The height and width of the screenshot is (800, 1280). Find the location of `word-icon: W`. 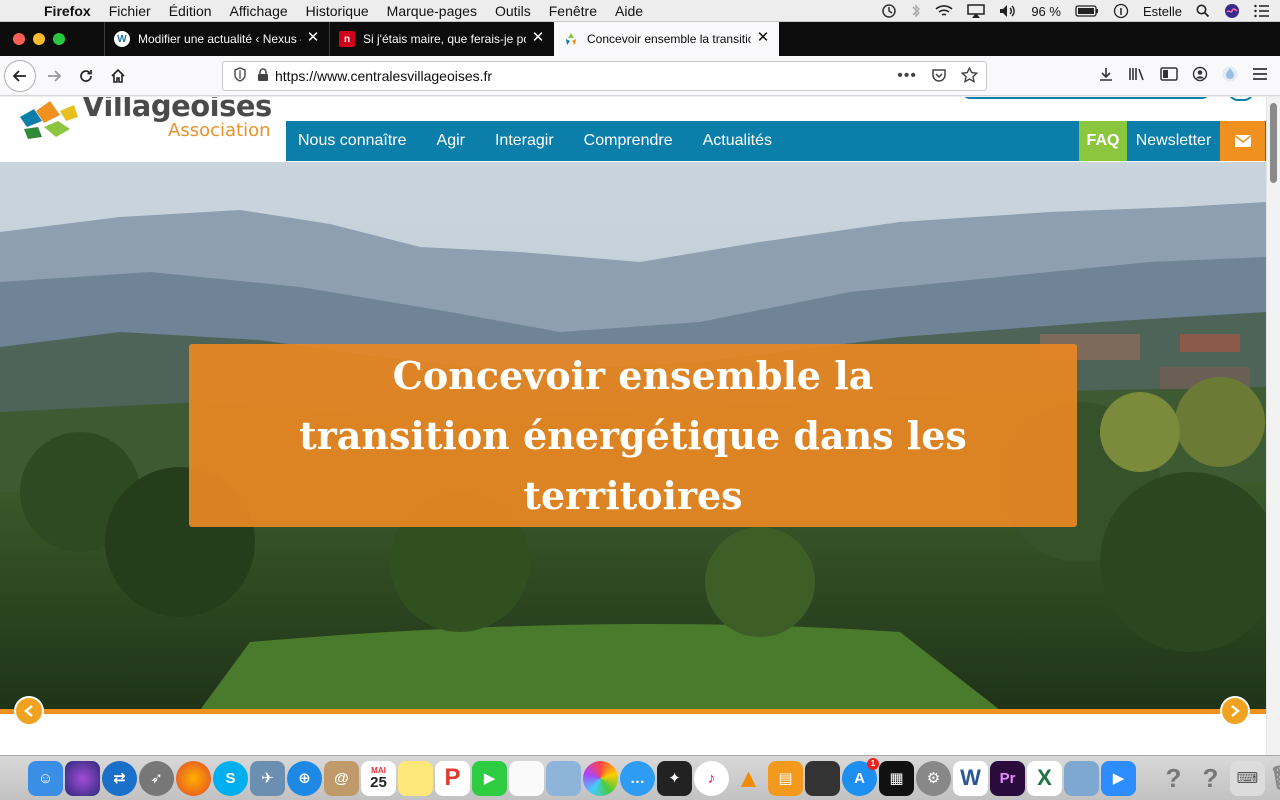

word-icon: W is located at coordinates (970, 778).